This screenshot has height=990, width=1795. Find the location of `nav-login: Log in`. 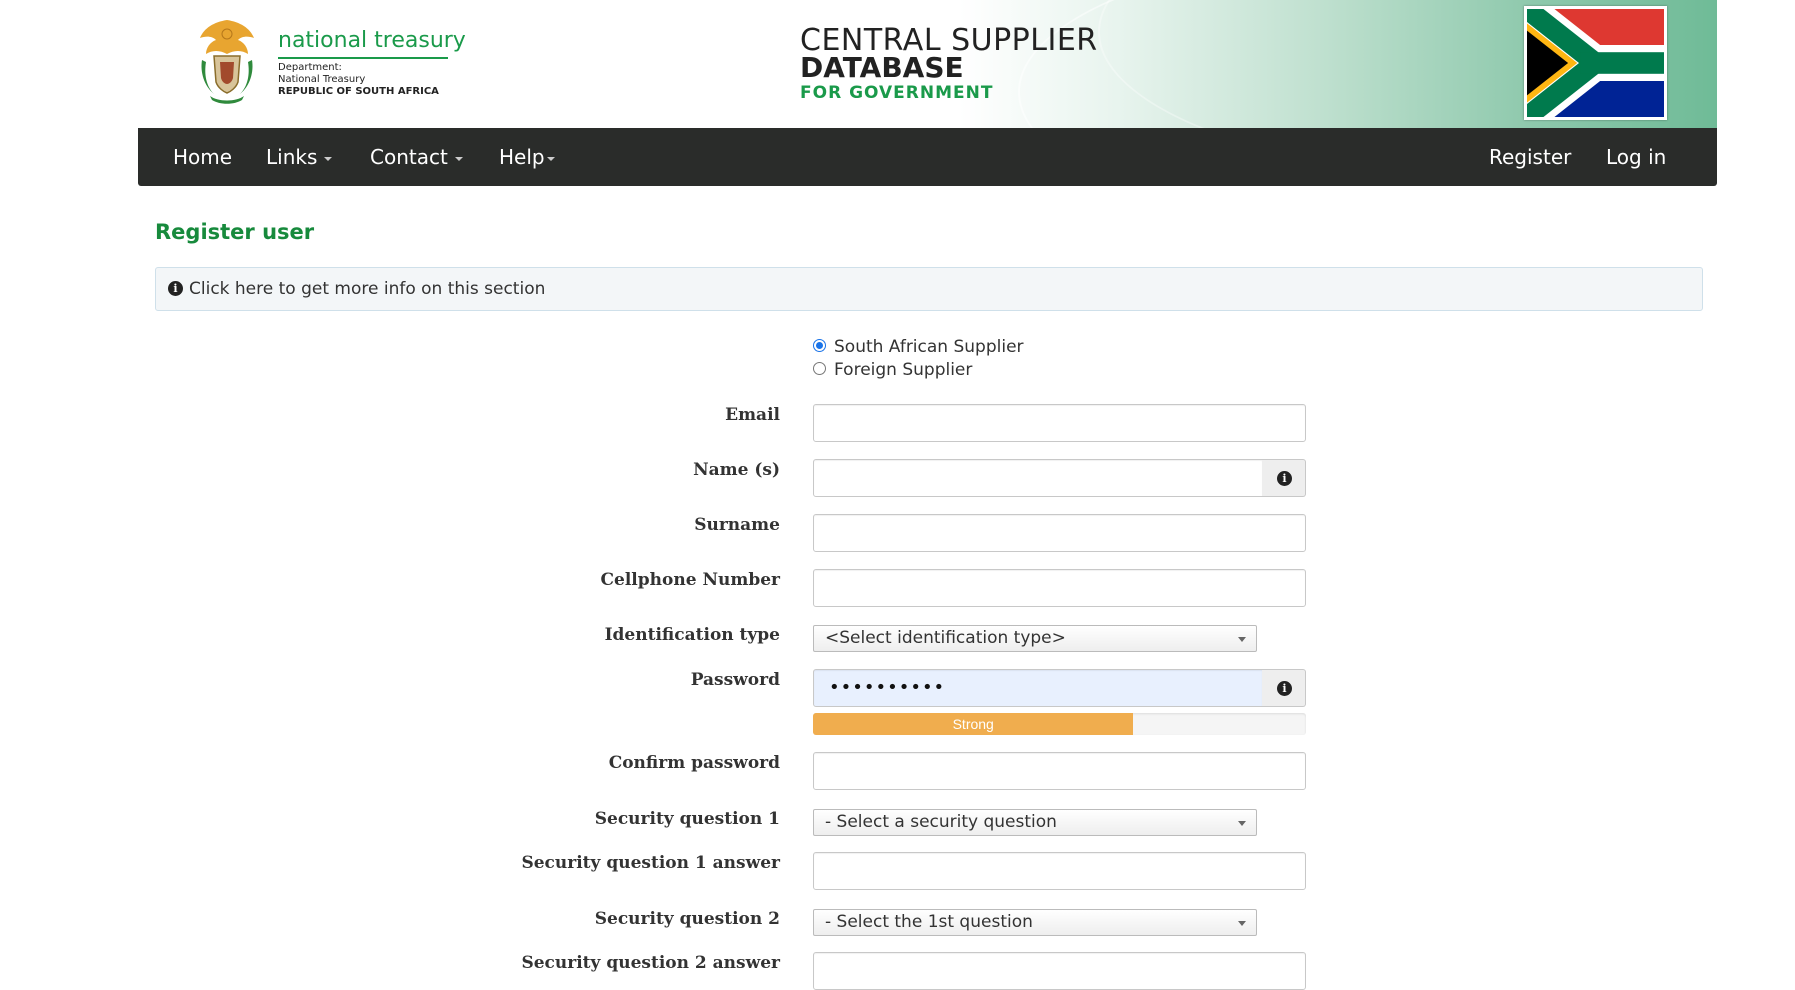

nav-login: Log in is located at coordinates (1636, 157).